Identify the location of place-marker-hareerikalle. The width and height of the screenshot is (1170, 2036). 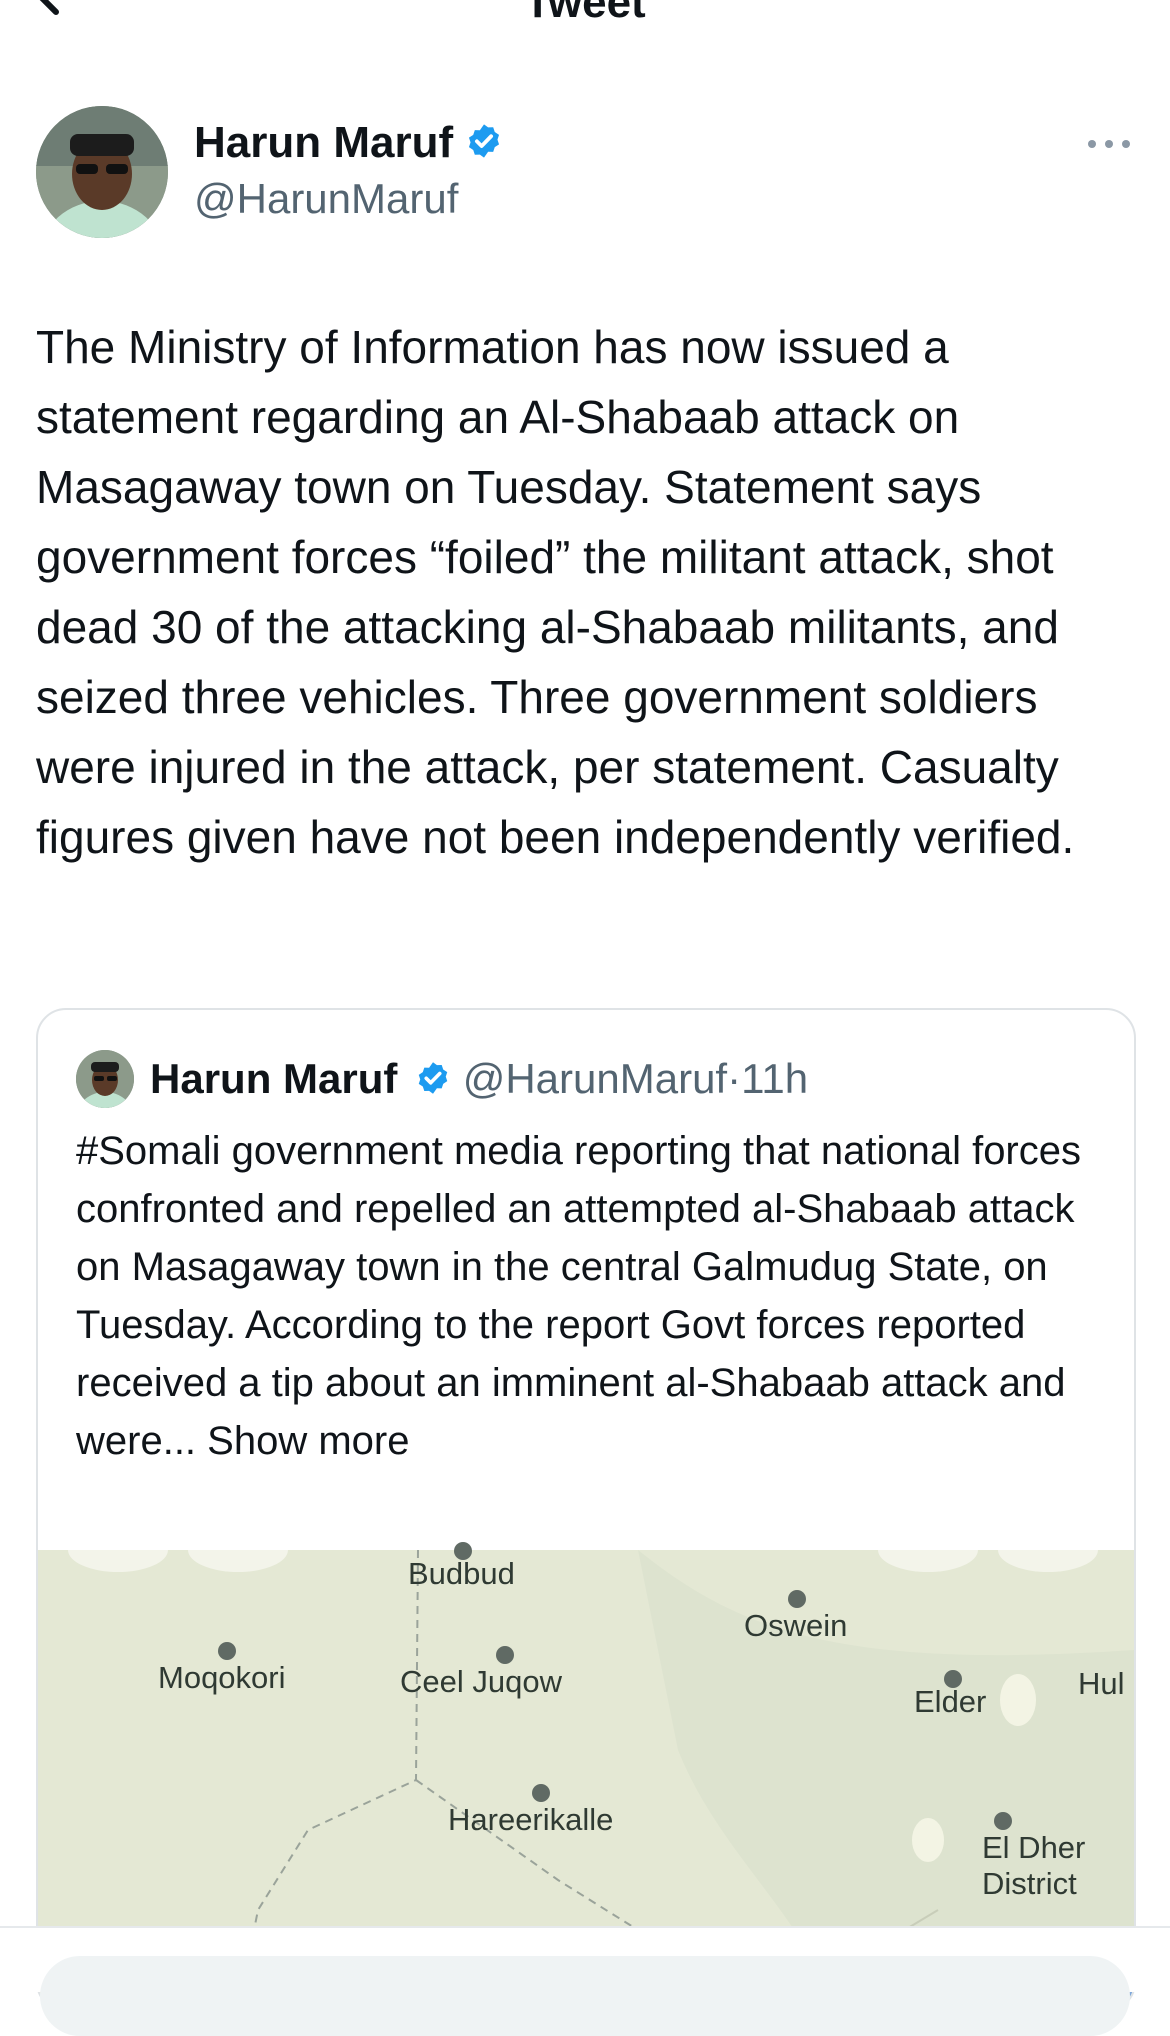
(541, 1793).